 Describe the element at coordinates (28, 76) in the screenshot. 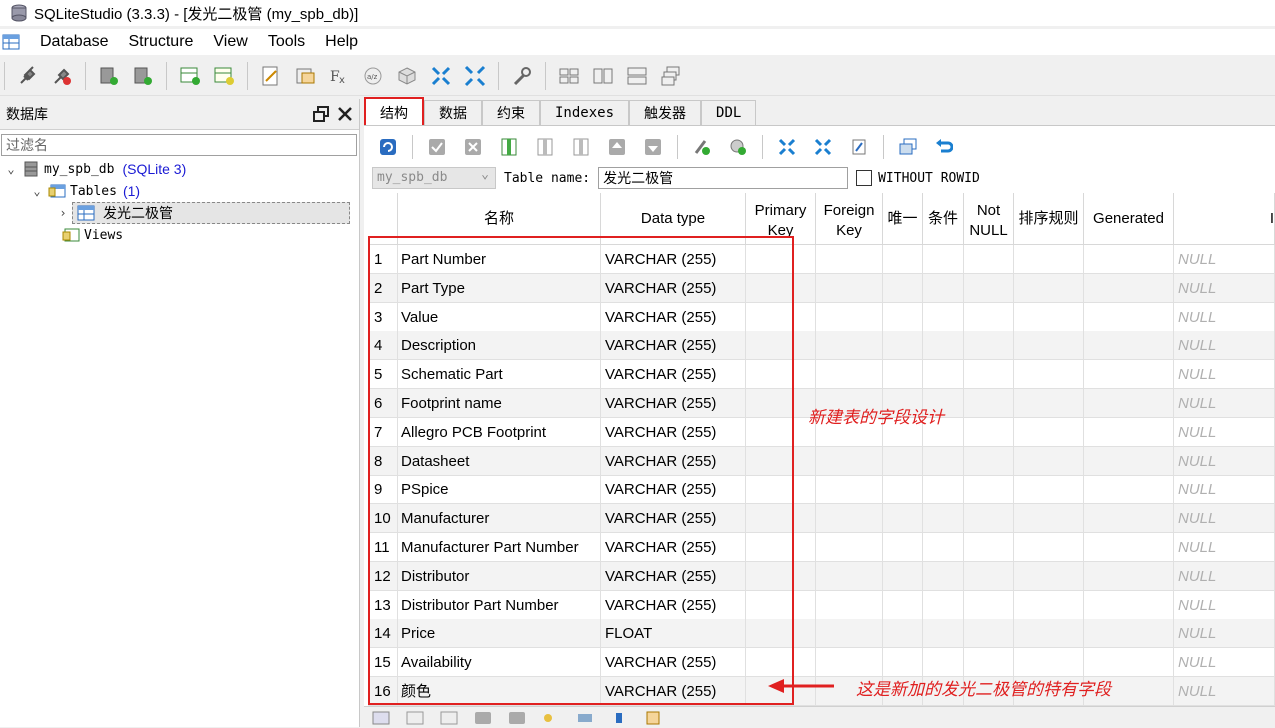

I see `connect-db-button` at that location.